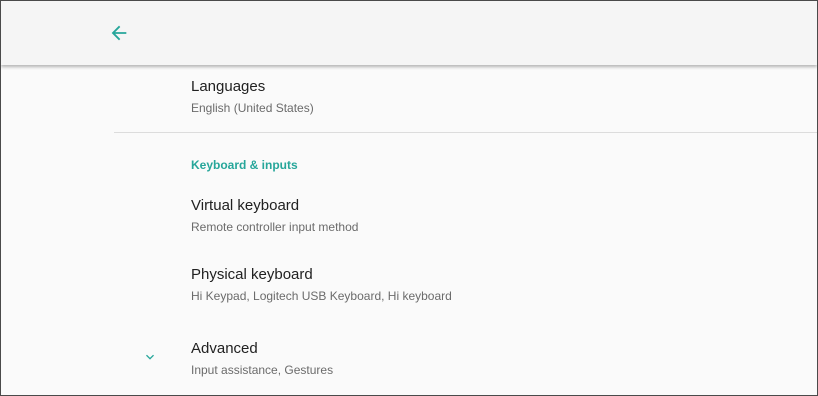 Image resolution: width=818 pixels, height=396 pixels. I want to click on physical-keyboard-title: Physical keyboard, so click(252, 274).